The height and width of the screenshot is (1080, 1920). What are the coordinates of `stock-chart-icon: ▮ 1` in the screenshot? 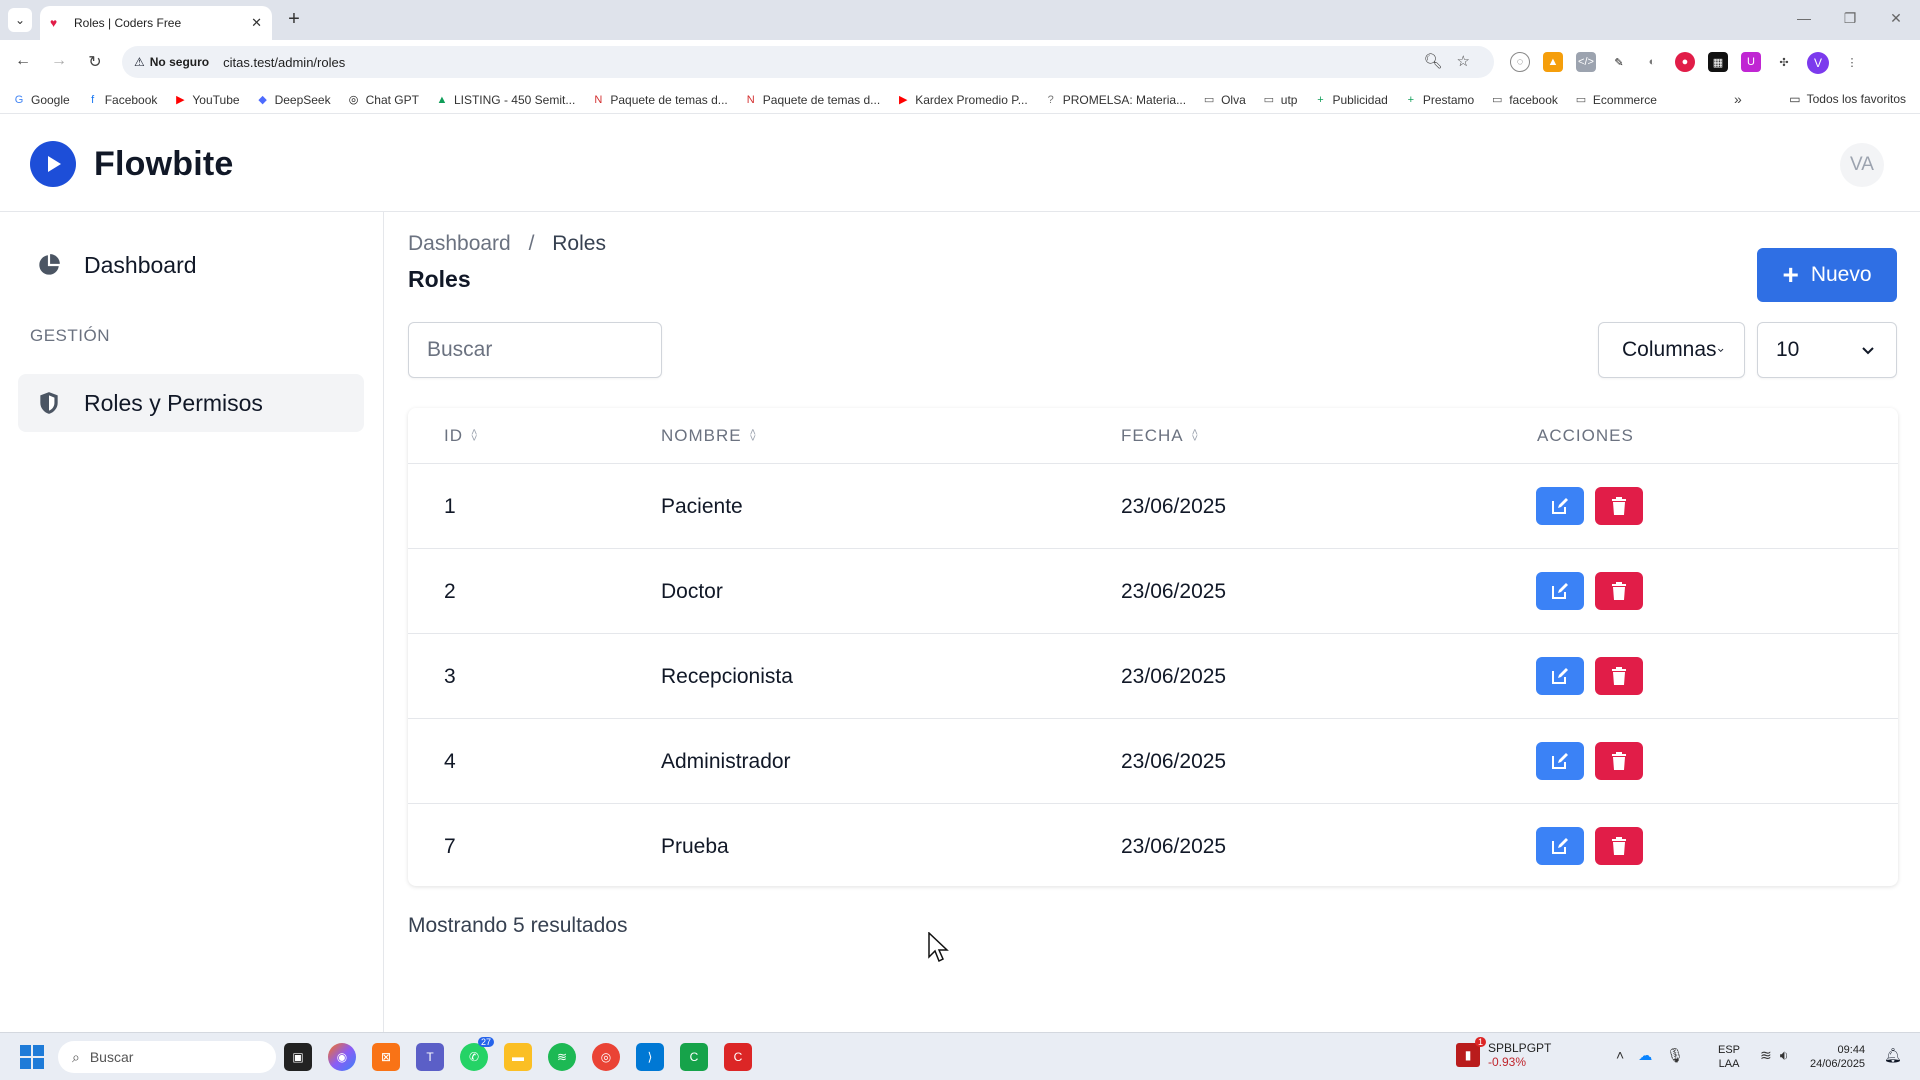 It's located at (1471, 1052).